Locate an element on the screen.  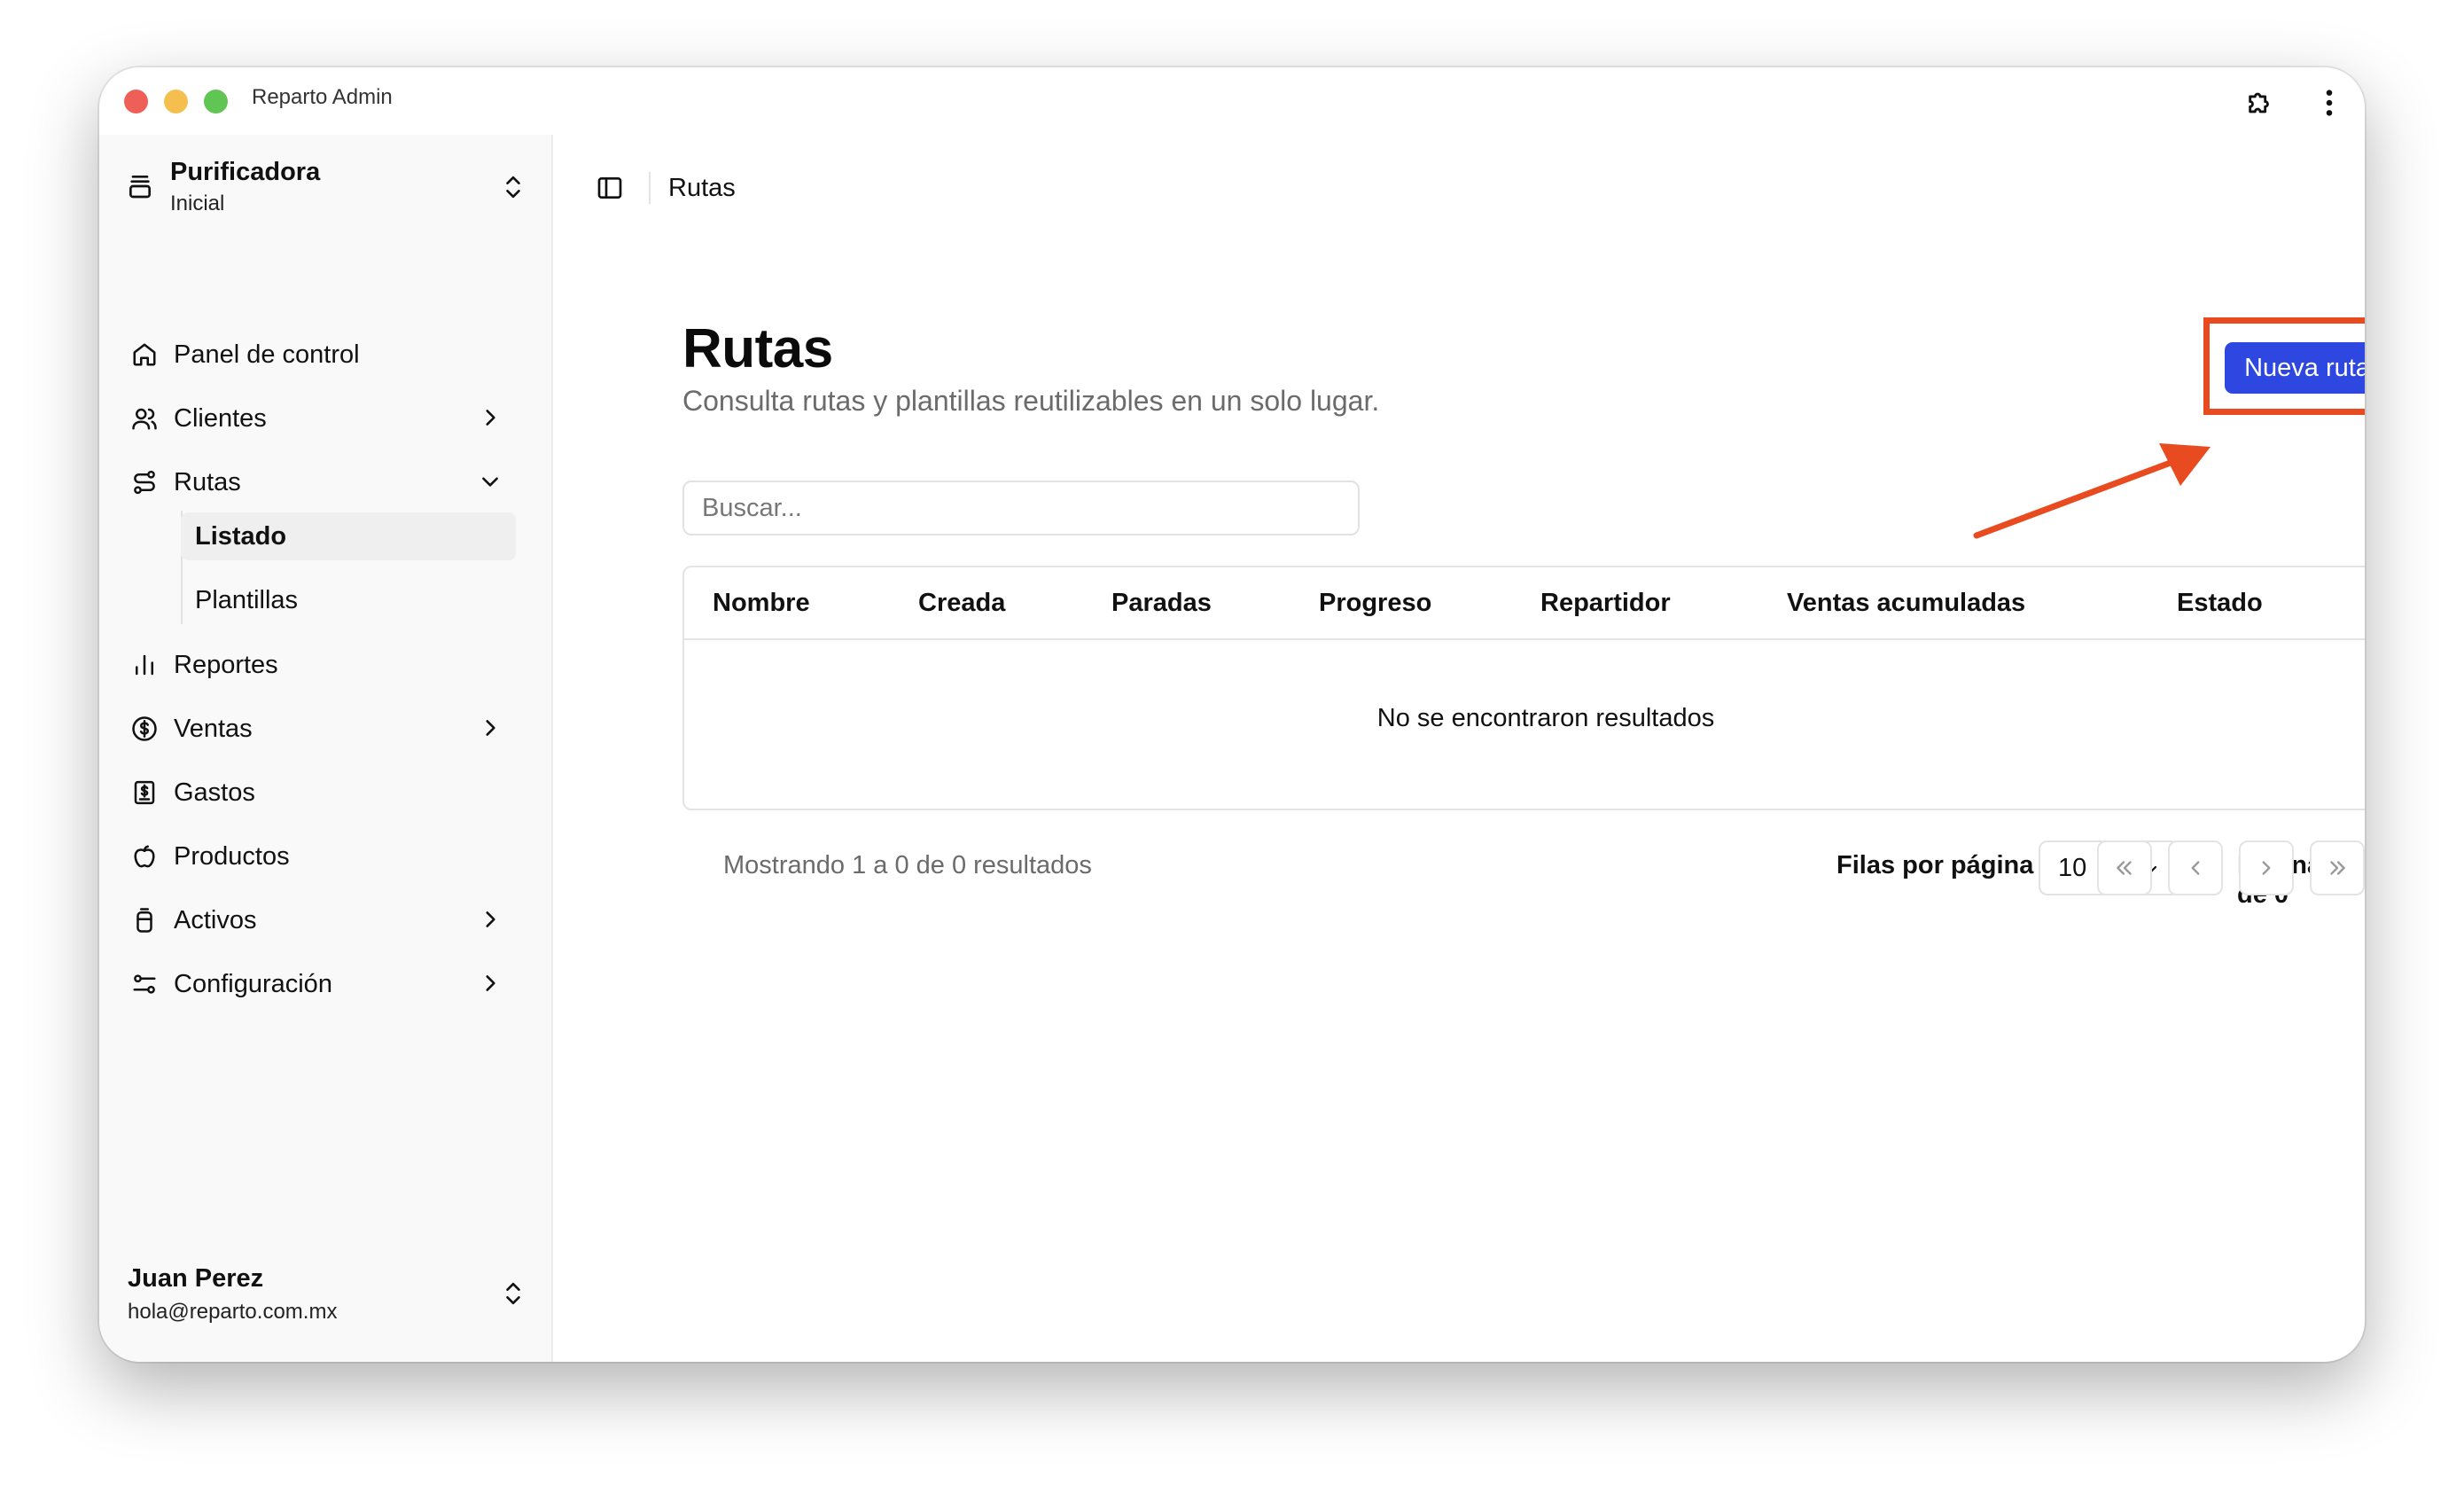
page-title: Rutas is located at coordinates (757, 348).